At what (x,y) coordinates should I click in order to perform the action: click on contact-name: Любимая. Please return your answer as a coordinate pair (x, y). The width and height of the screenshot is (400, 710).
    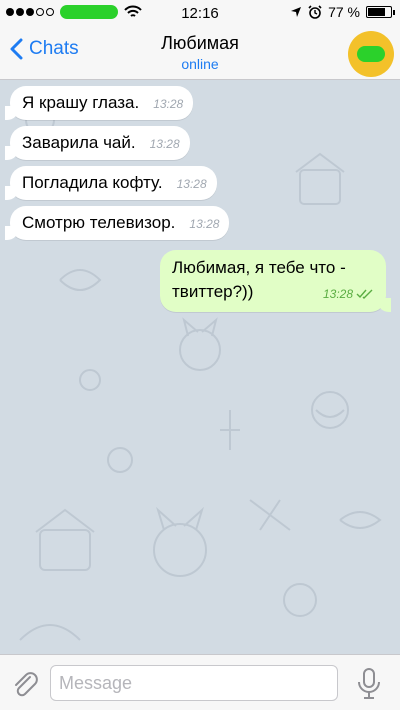
    Looking at the image, I should click on (200, 43).